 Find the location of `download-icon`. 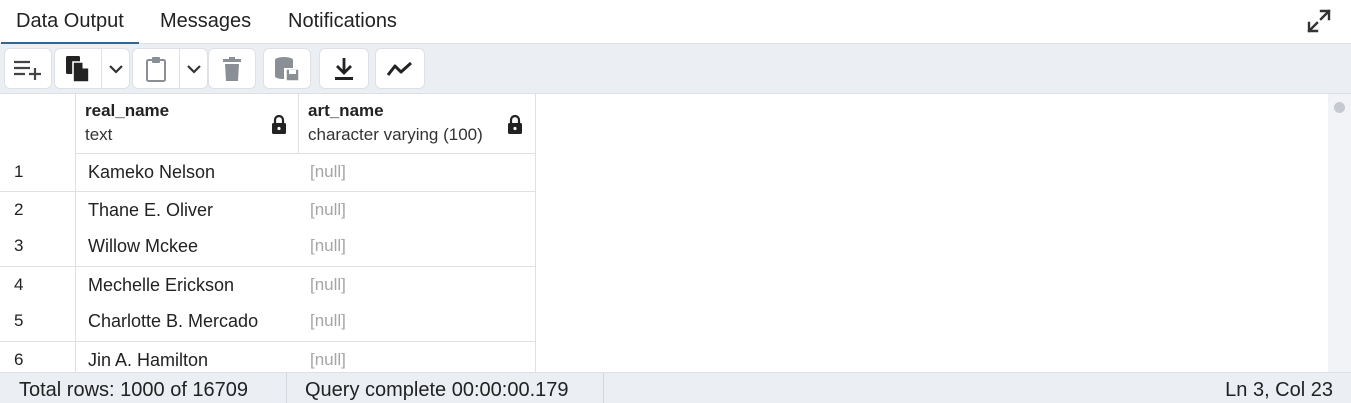

download-icon is located at coordinates (344, 69).